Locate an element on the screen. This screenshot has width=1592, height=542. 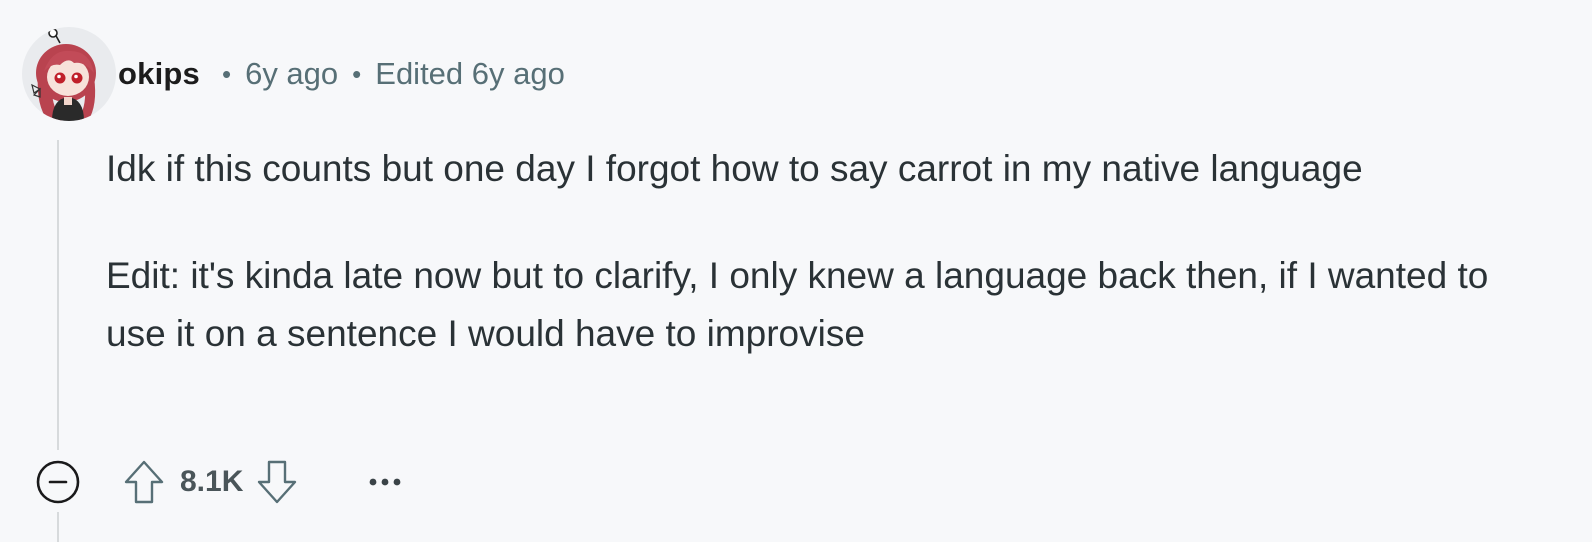
arrow-down-icon is located at coordinates (277, 482).